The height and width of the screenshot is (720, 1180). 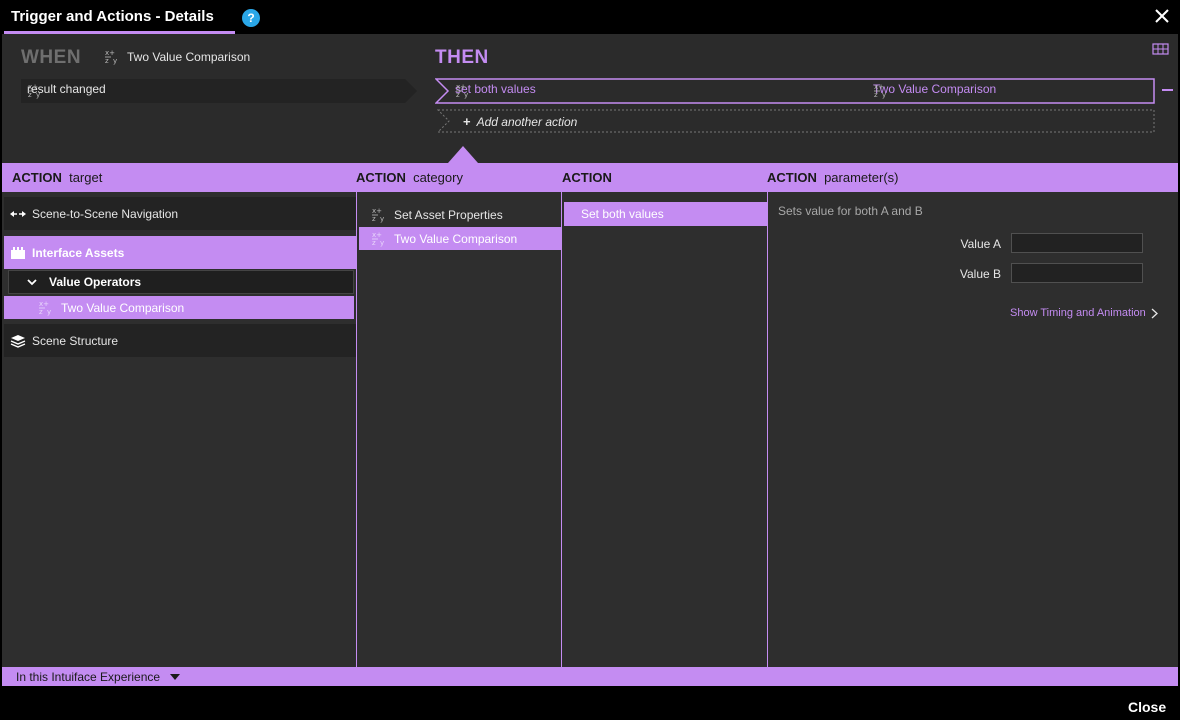 I want to click on when-source: x+ z y Two Value Comparison, so click(x=177, y=56).